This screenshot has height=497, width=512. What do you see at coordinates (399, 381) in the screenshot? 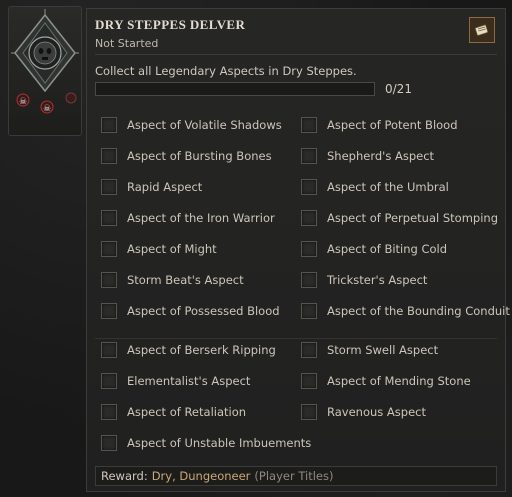
I see `aspect-label: Aspect of Mending Stone` at bounding box center [399, 381].